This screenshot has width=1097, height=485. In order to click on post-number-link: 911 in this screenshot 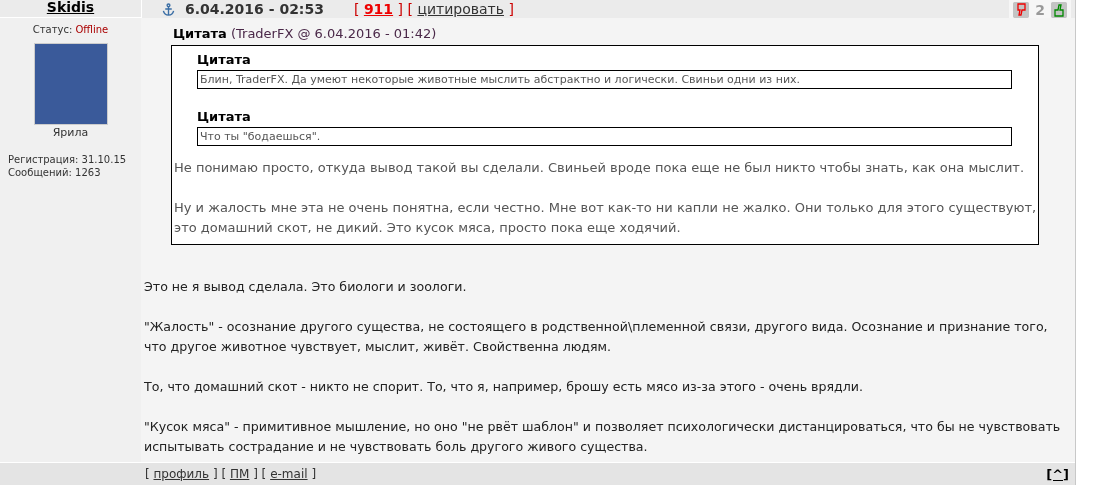, I will do `click(378, 9)`.